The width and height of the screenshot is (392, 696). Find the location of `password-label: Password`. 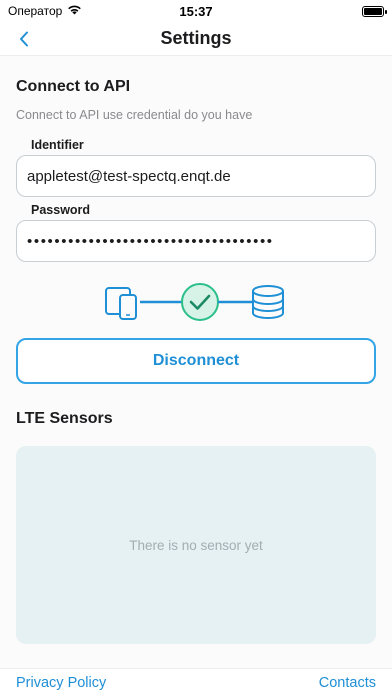

password-label: Password is located at coordinates (61, 210).